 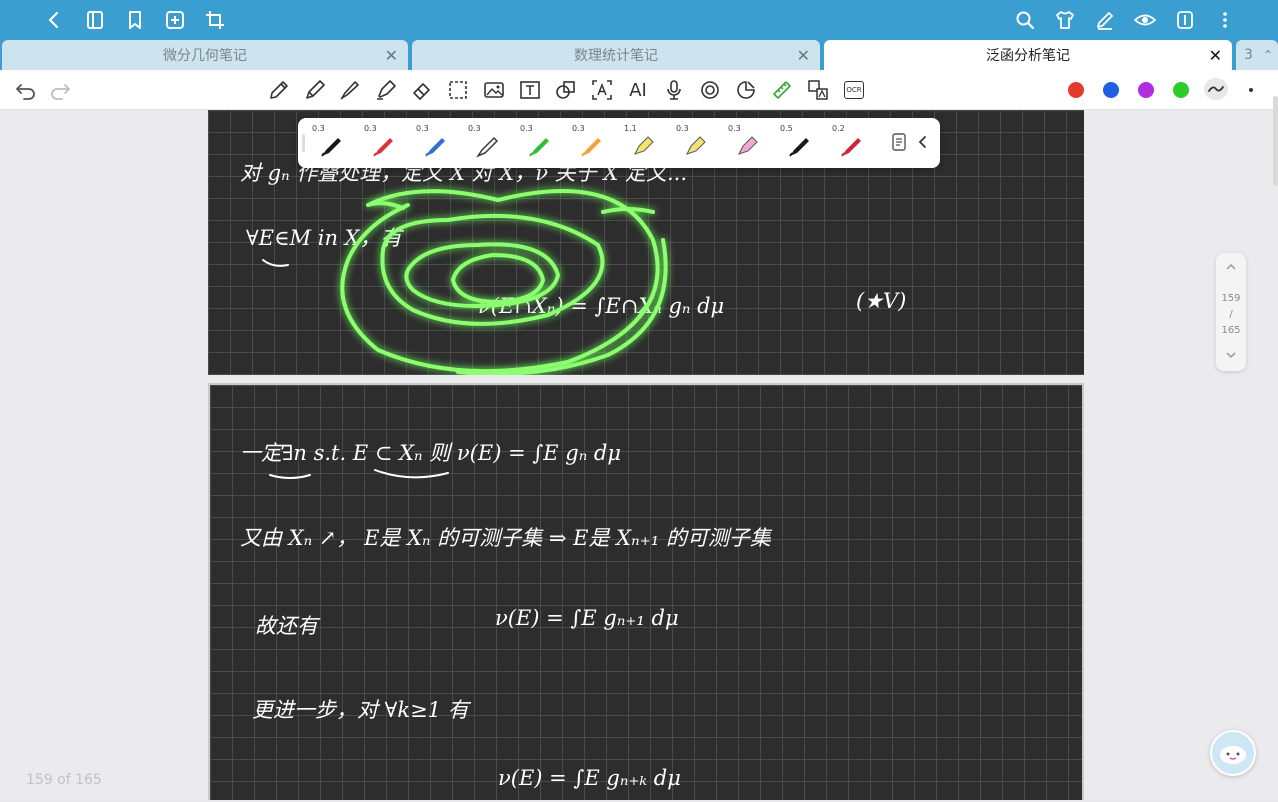 What do you see at coordinates (215, 20) in the screenshot?
I see `crop-icon` at bounding box center [215, 20].